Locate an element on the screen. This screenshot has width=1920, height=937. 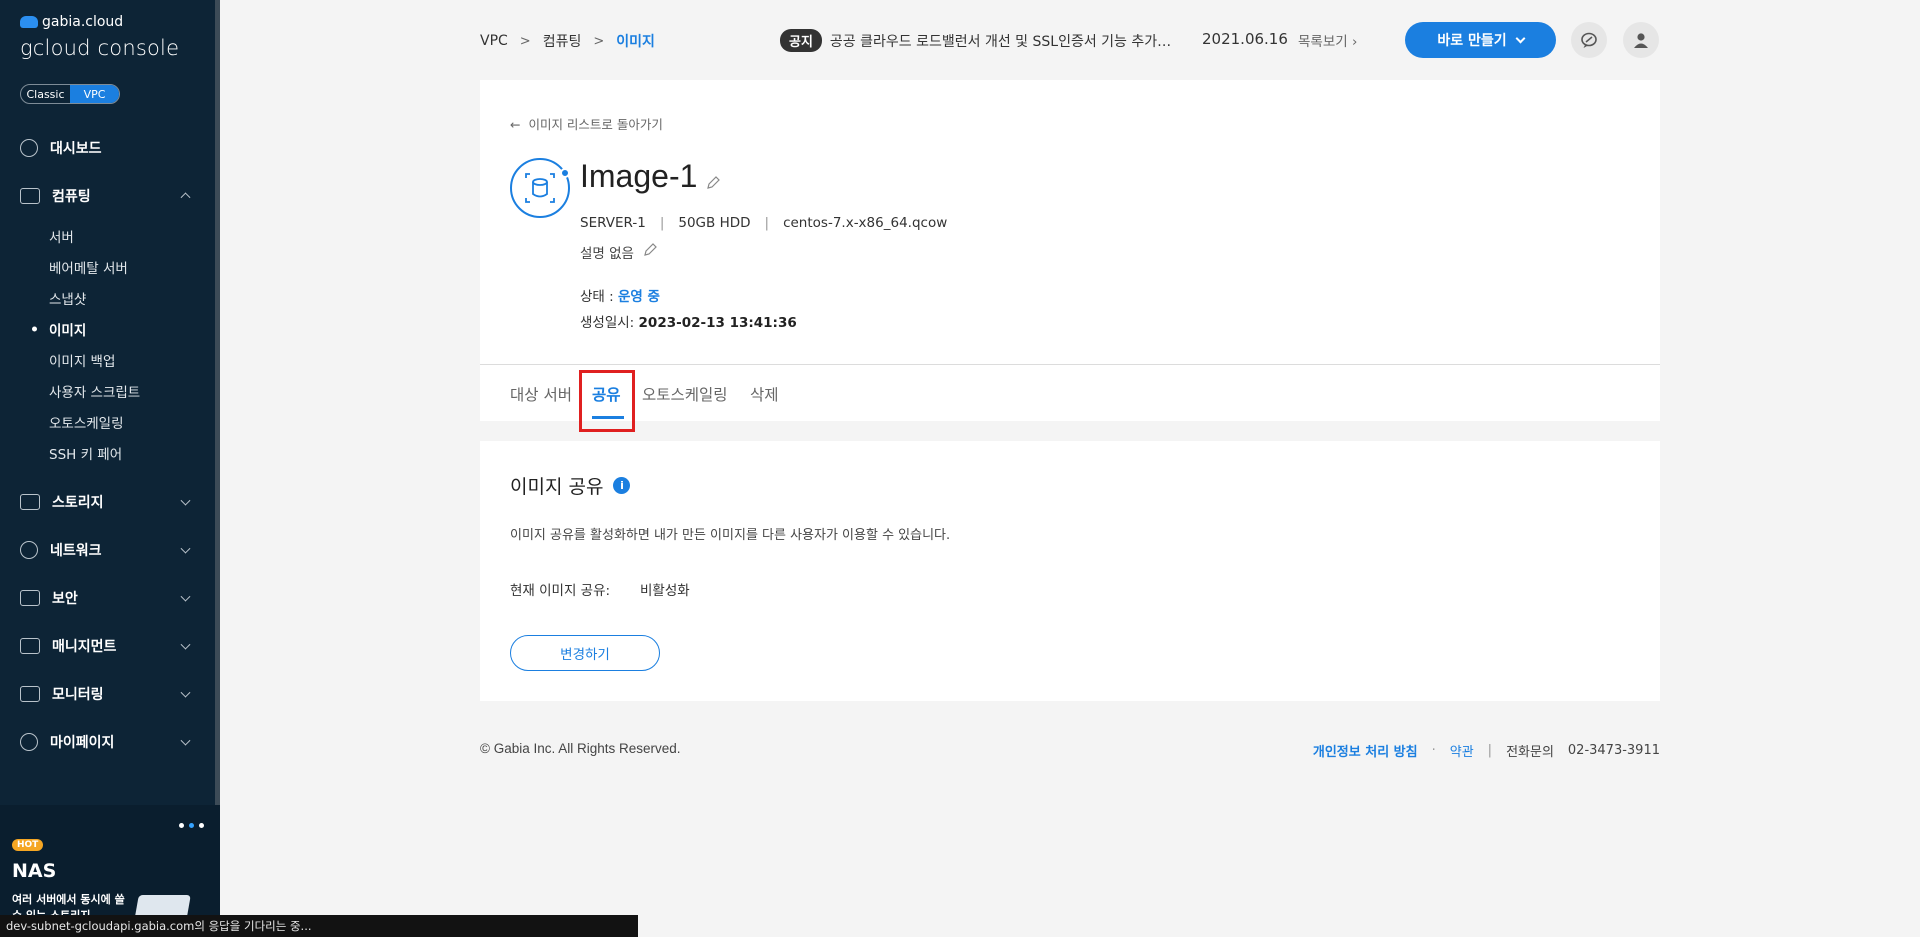
notice-list-link: 목록보기 › is located at coordinates (1327, 40).